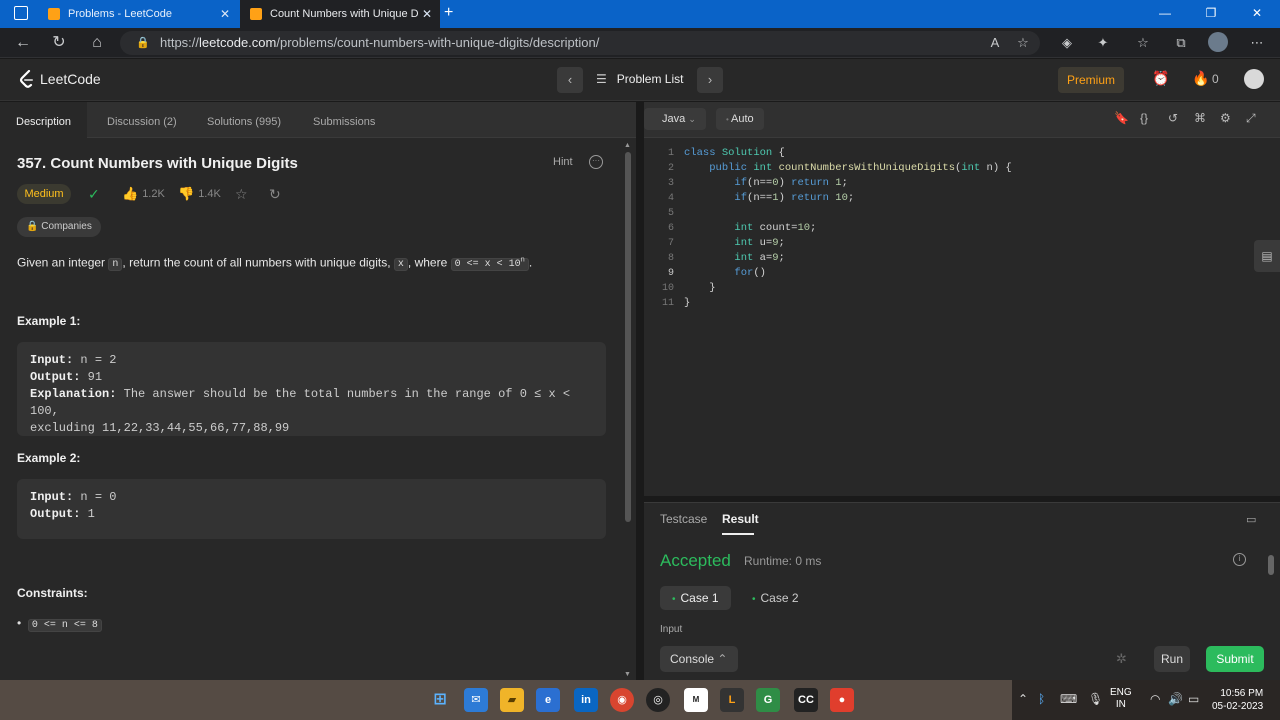 The width and height of the screenshot is (1280, 720). I want to click on bluetooth-icon: ᛒ, so click(1041, 699).